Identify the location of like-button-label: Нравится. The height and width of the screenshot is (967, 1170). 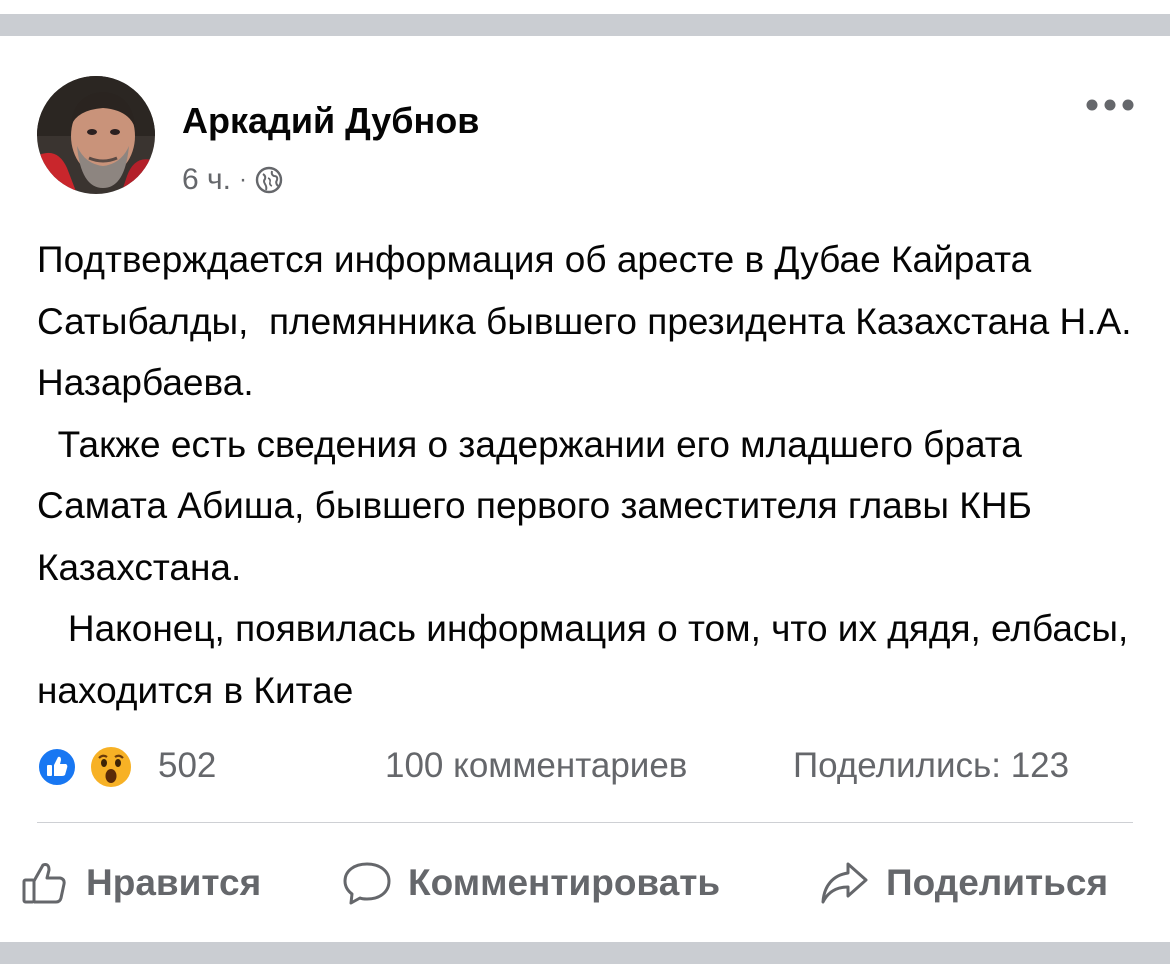
(174, 882).